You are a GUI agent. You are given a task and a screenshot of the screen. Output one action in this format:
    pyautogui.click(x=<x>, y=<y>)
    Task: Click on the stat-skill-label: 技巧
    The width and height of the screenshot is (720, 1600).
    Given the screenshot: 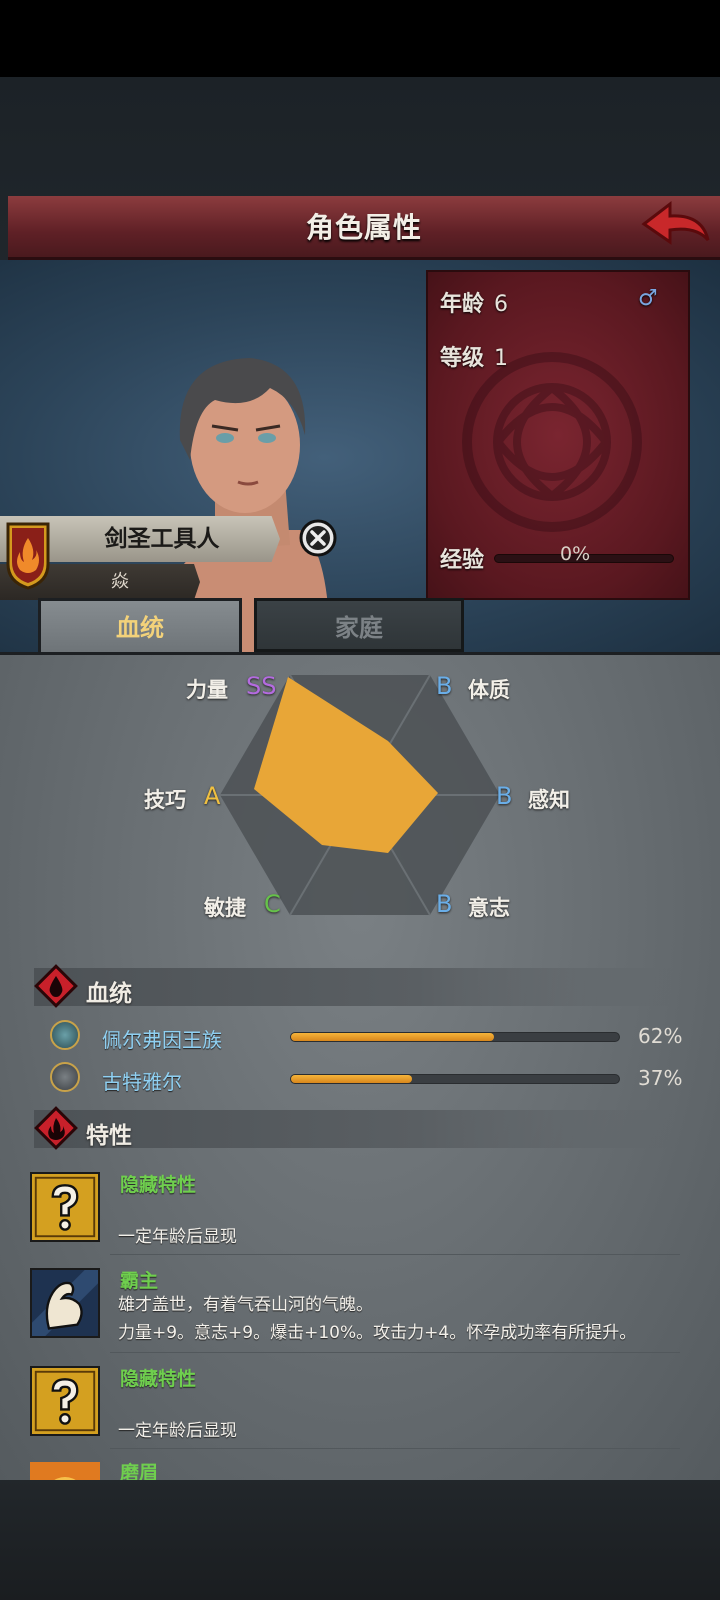 What is the action you would take?
    pyautogui.click(x=165, y=800)
    